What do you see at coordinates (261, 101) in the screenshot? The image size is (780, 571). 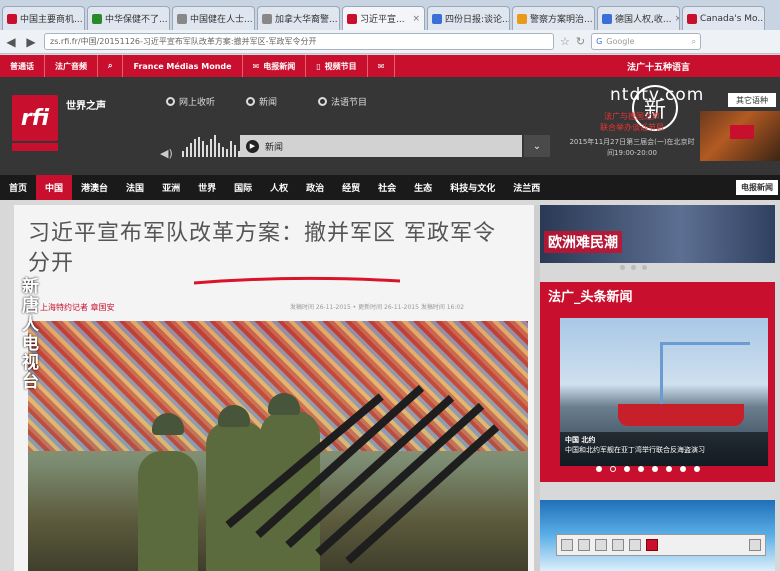 I see `radio-option-1: 新闻` at bounding box center [261, 101].